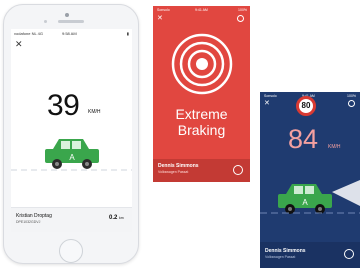 Image resolution: width=360 pixels, height=268 pixels. What do you see at coordinates (45, 21) in the screenshot?
I see `sensor-dot` at bounding box center [45, 21].